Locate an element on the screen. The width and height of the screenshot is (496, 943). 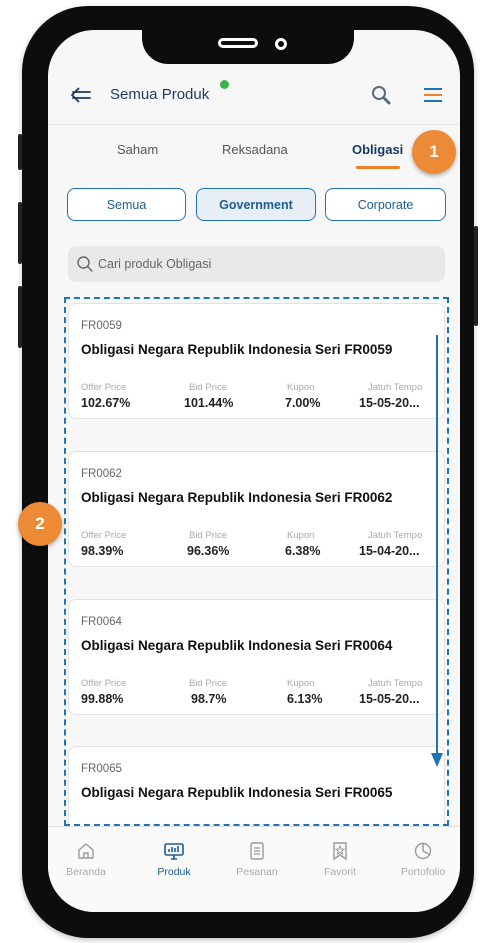
nav-portofolio: Portofolio is located at coordinates (423, 859).